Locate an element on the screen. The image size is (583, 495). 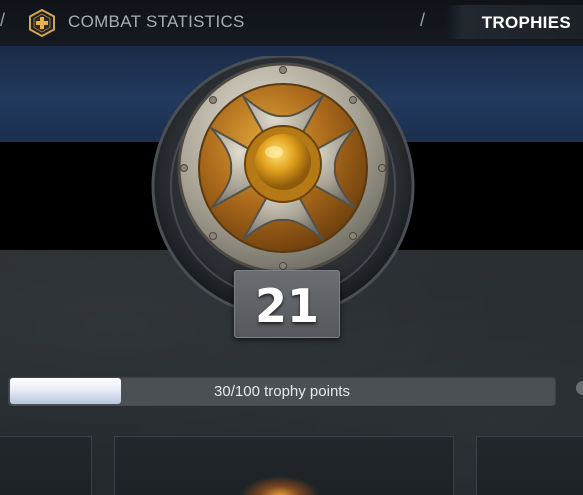
trophies-tab: TROPHIES is located at coordinates (514, 22).